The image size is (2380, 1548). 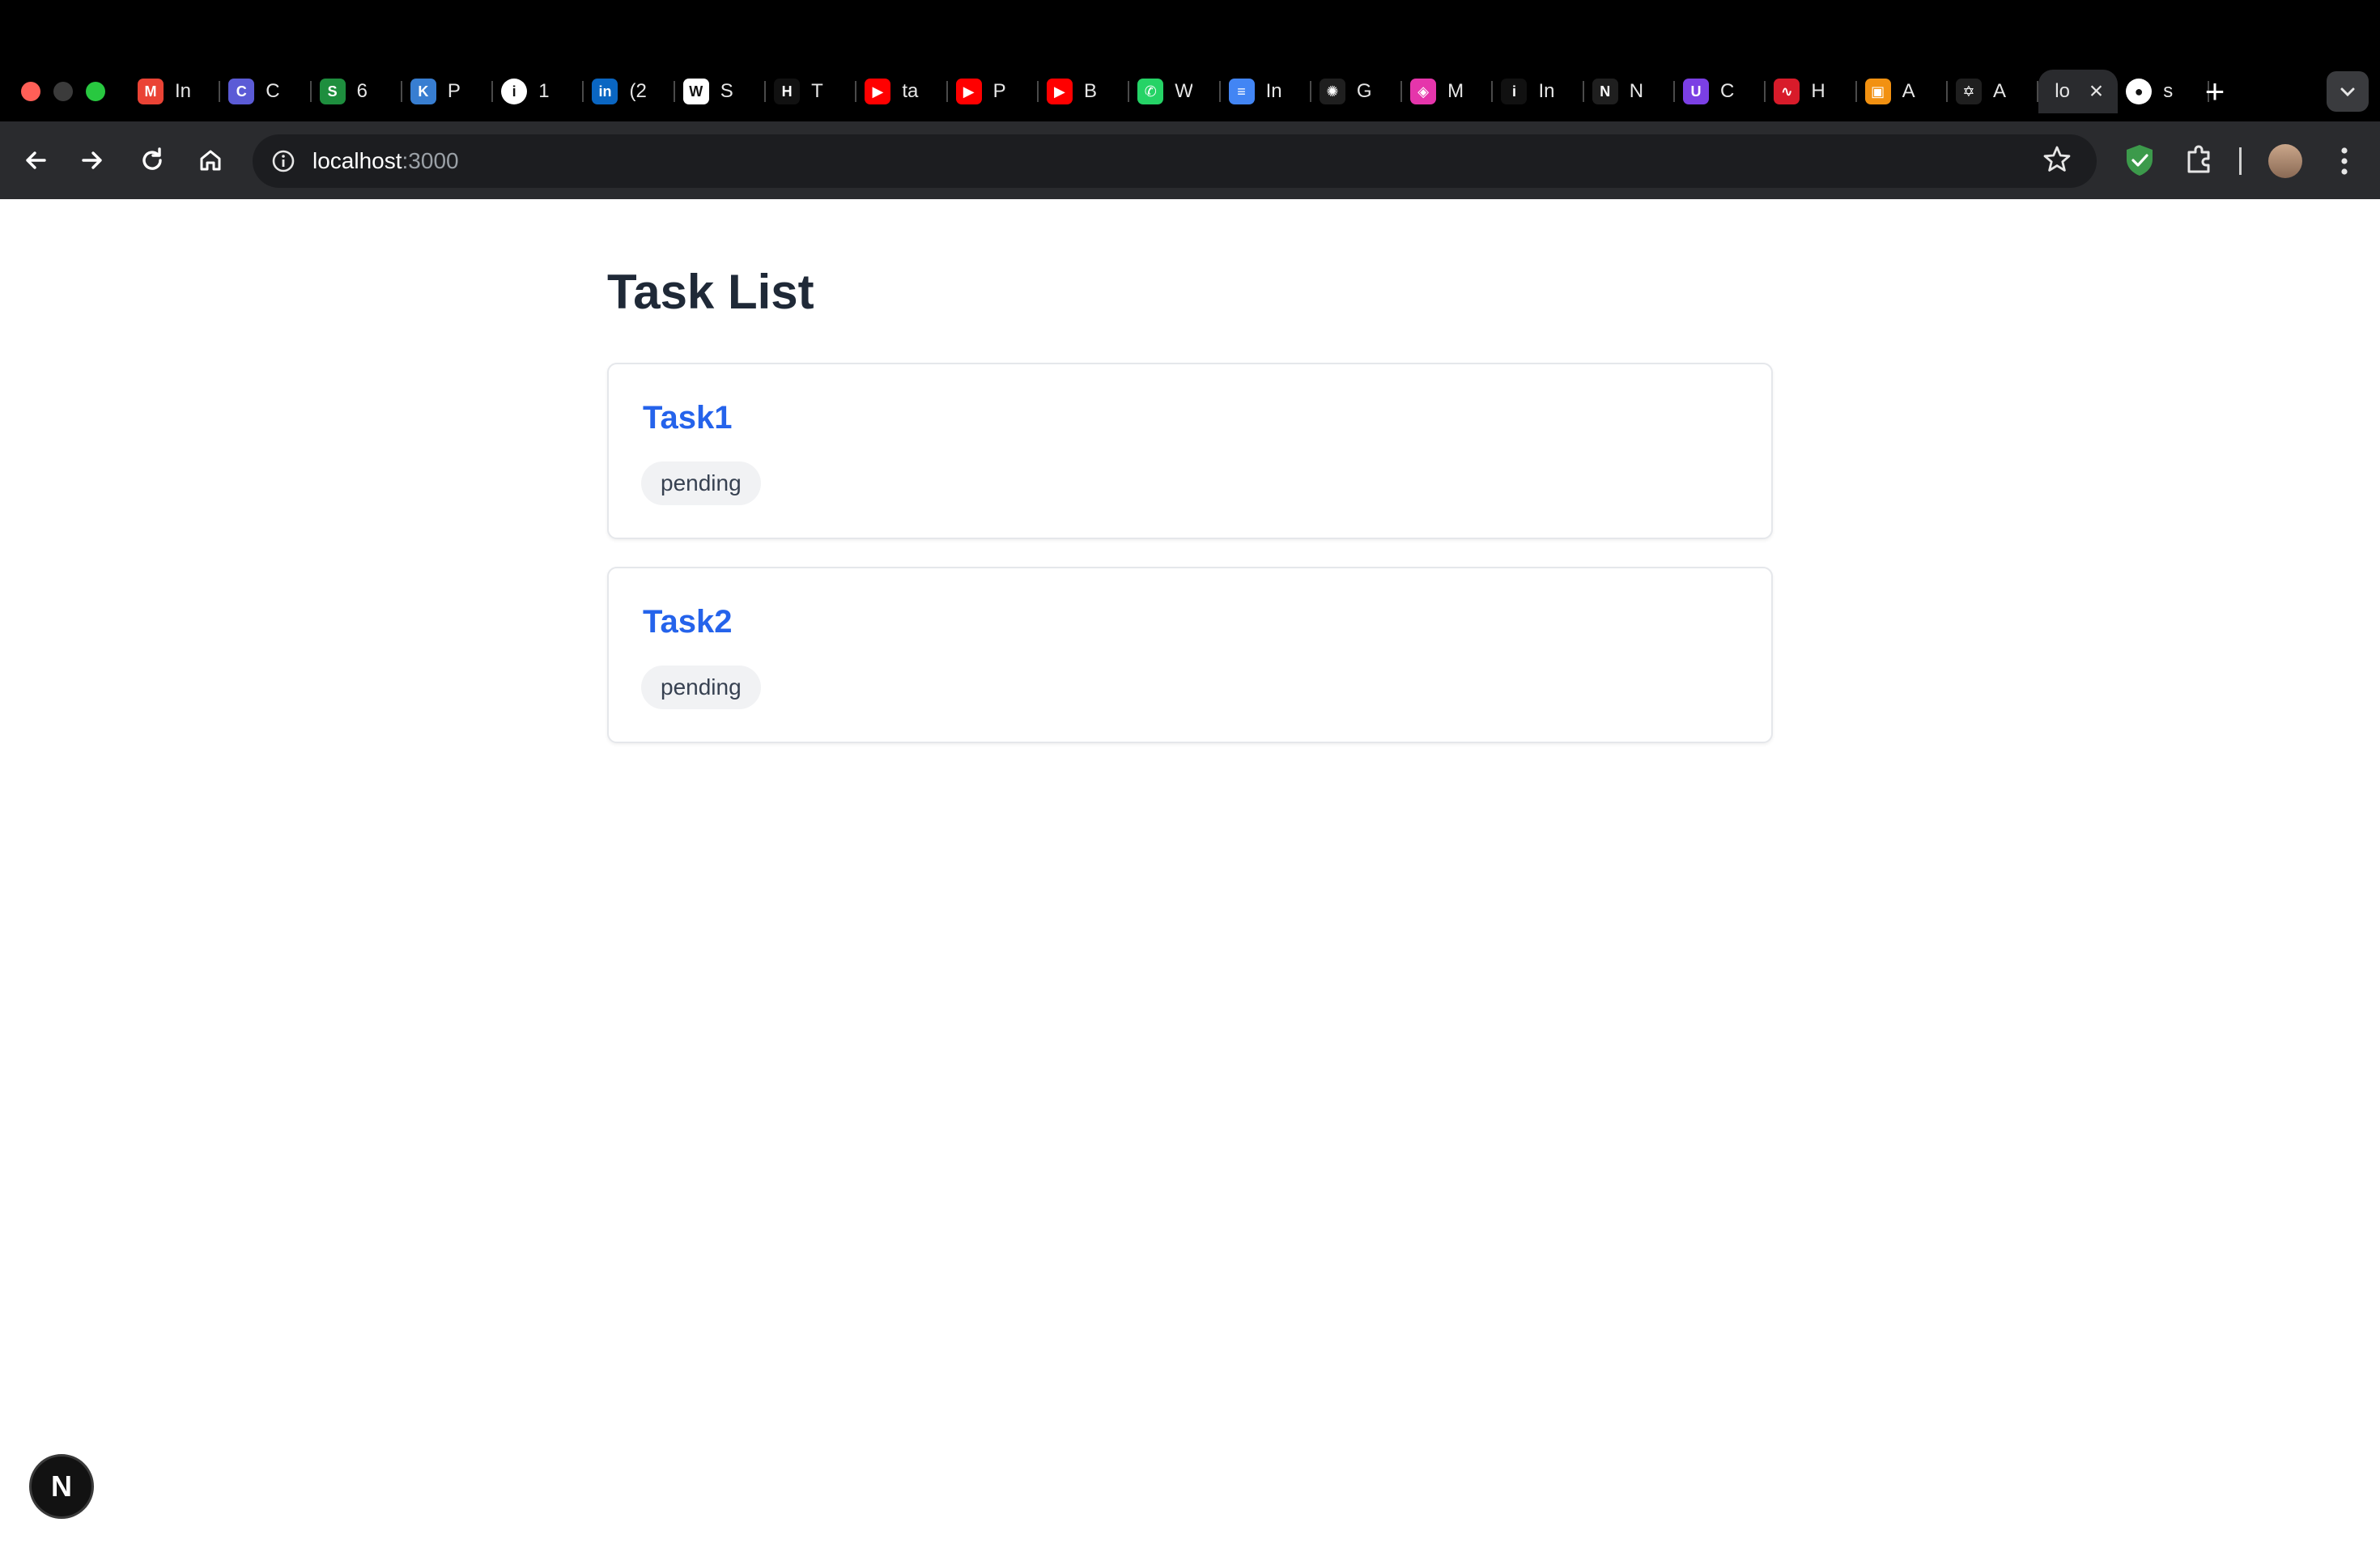 I want to click on browser-tab: UC, so click(x=1721, y=92).